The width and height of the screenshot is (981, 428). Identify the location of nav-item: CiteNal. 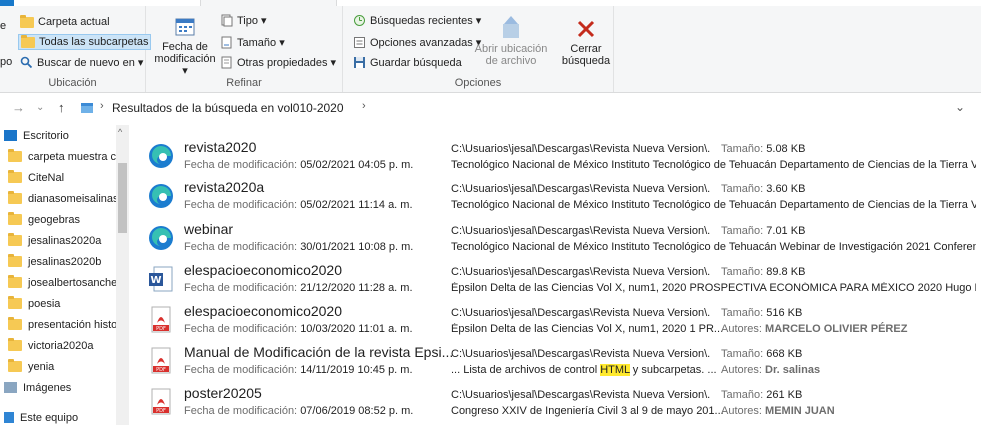
(58, 177).